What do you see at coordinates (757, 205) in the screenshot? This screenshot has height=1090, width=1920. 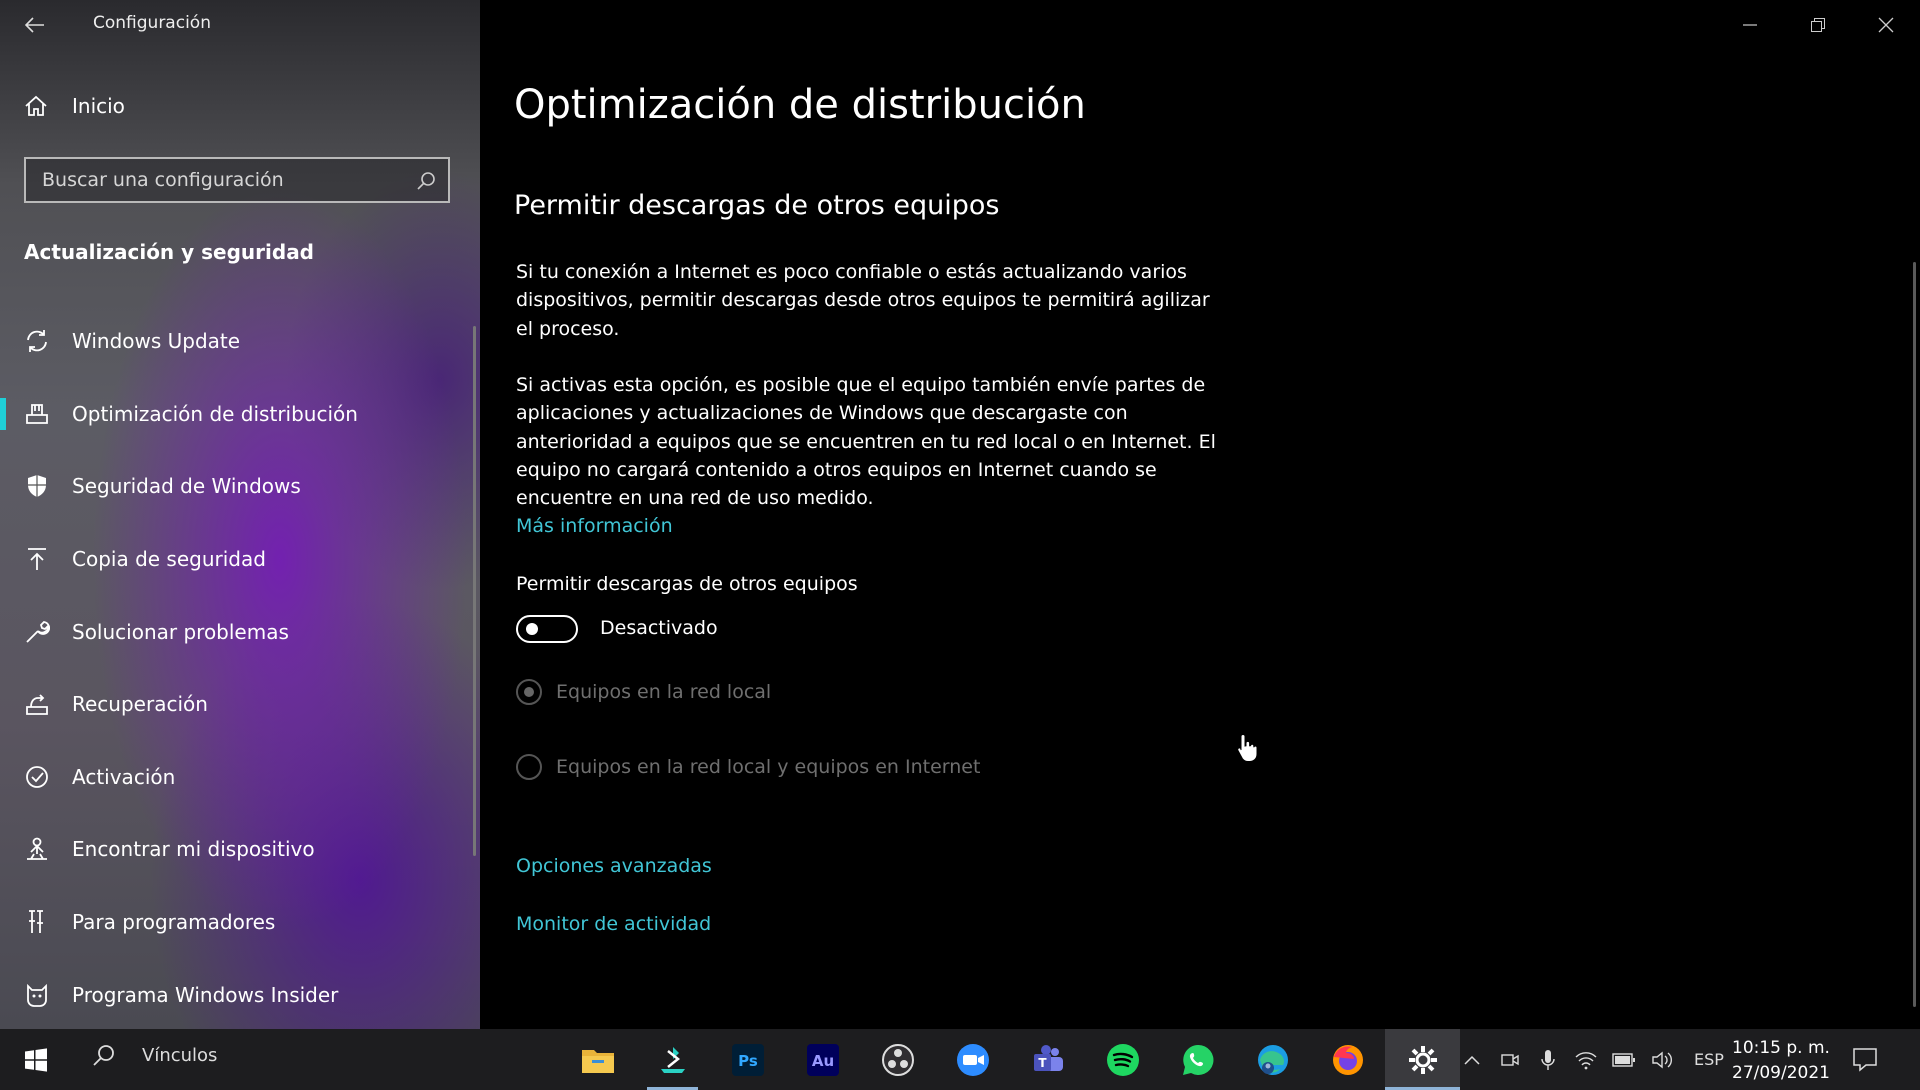 I see `section-subtitle: Permitir descargas de otros equipos` at bounding box center [757, 205].